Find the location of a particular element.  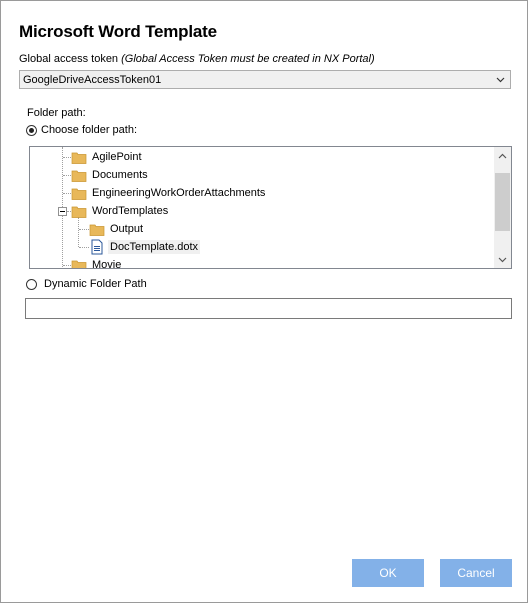

dynamic-folder-option: Dynamic Folder Path is located at coordinates (86, 284).